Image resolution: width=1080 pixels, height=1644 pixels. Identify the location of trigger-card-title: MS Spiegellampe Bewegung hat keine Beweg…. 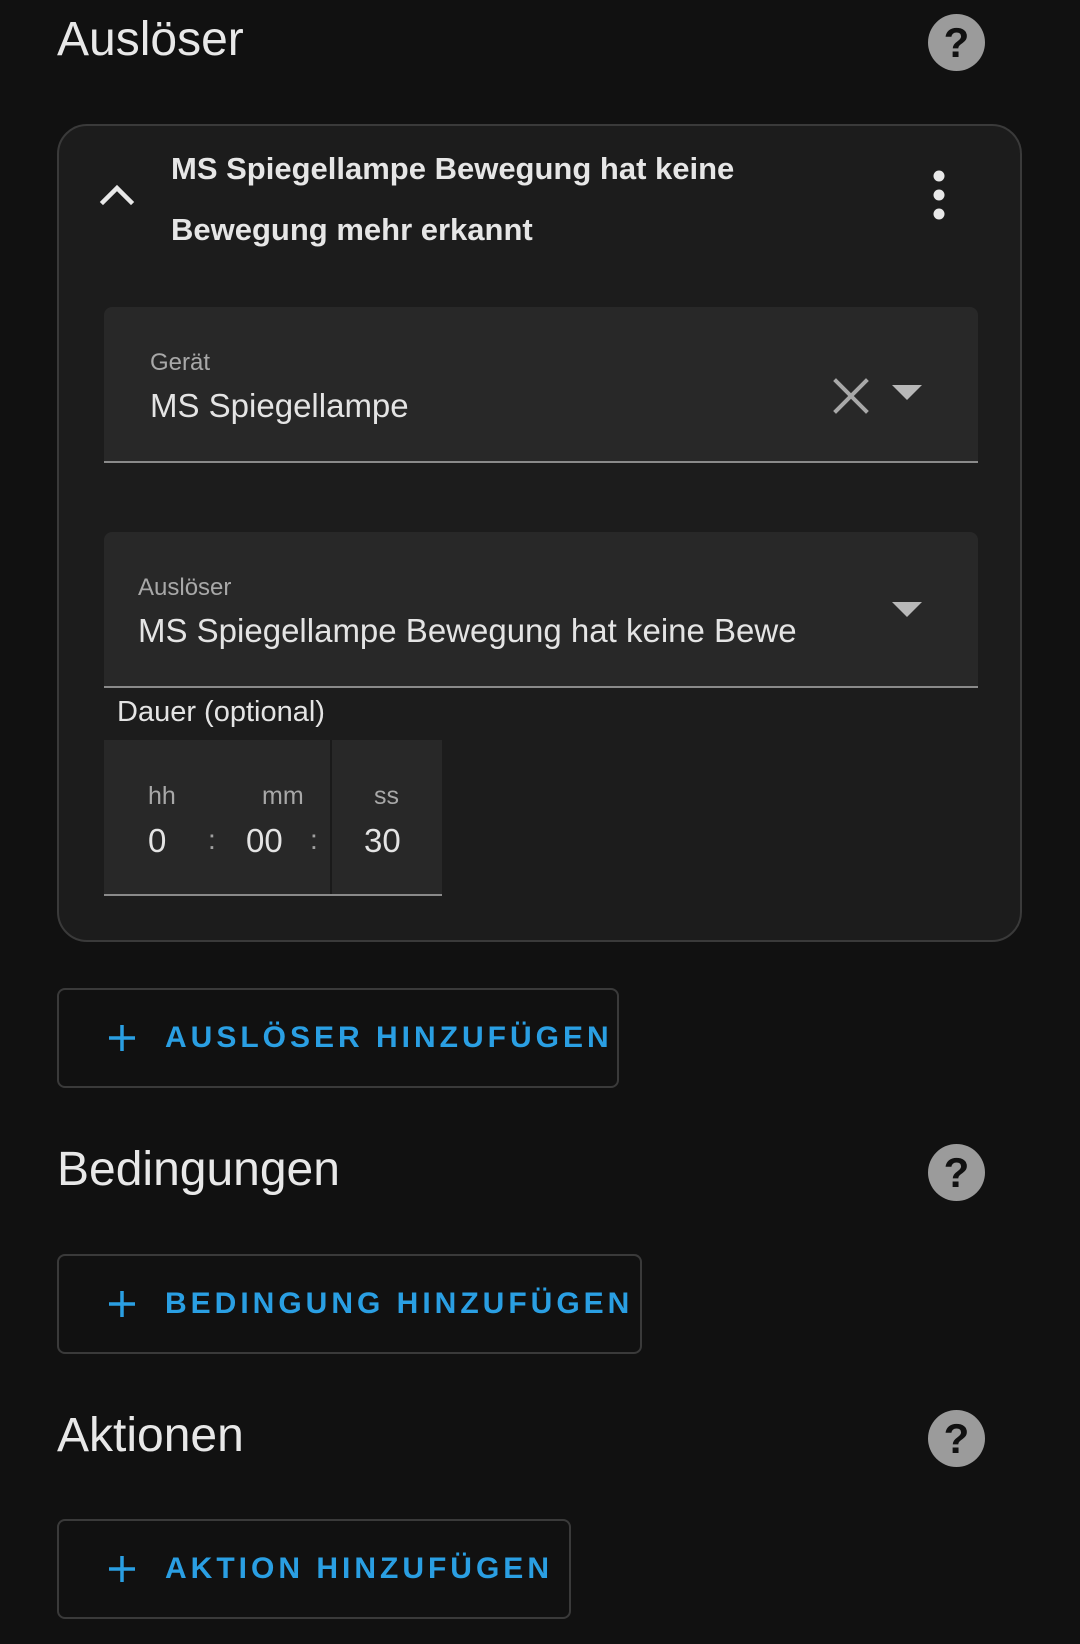
(491, 199).